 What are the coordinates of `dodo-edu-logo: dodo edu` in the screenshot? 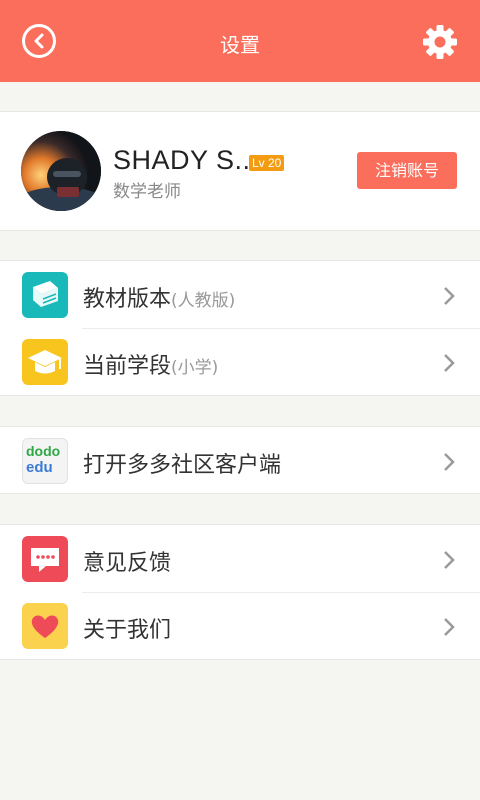 It's located at (45, 461).